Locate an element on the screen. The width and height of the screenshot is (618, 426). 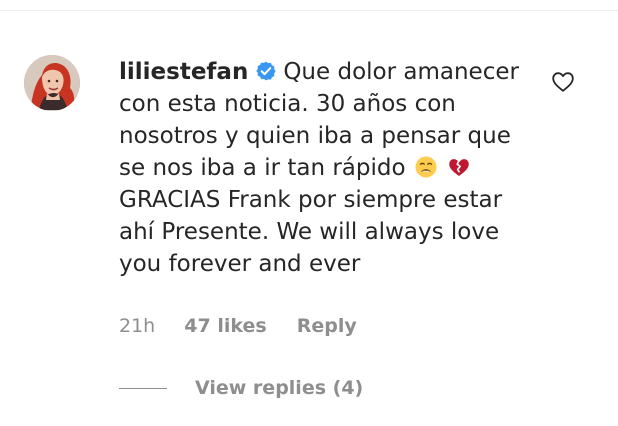
comment-meta-row: 21h 47 likes Reply is located at coordinates (238, 326).